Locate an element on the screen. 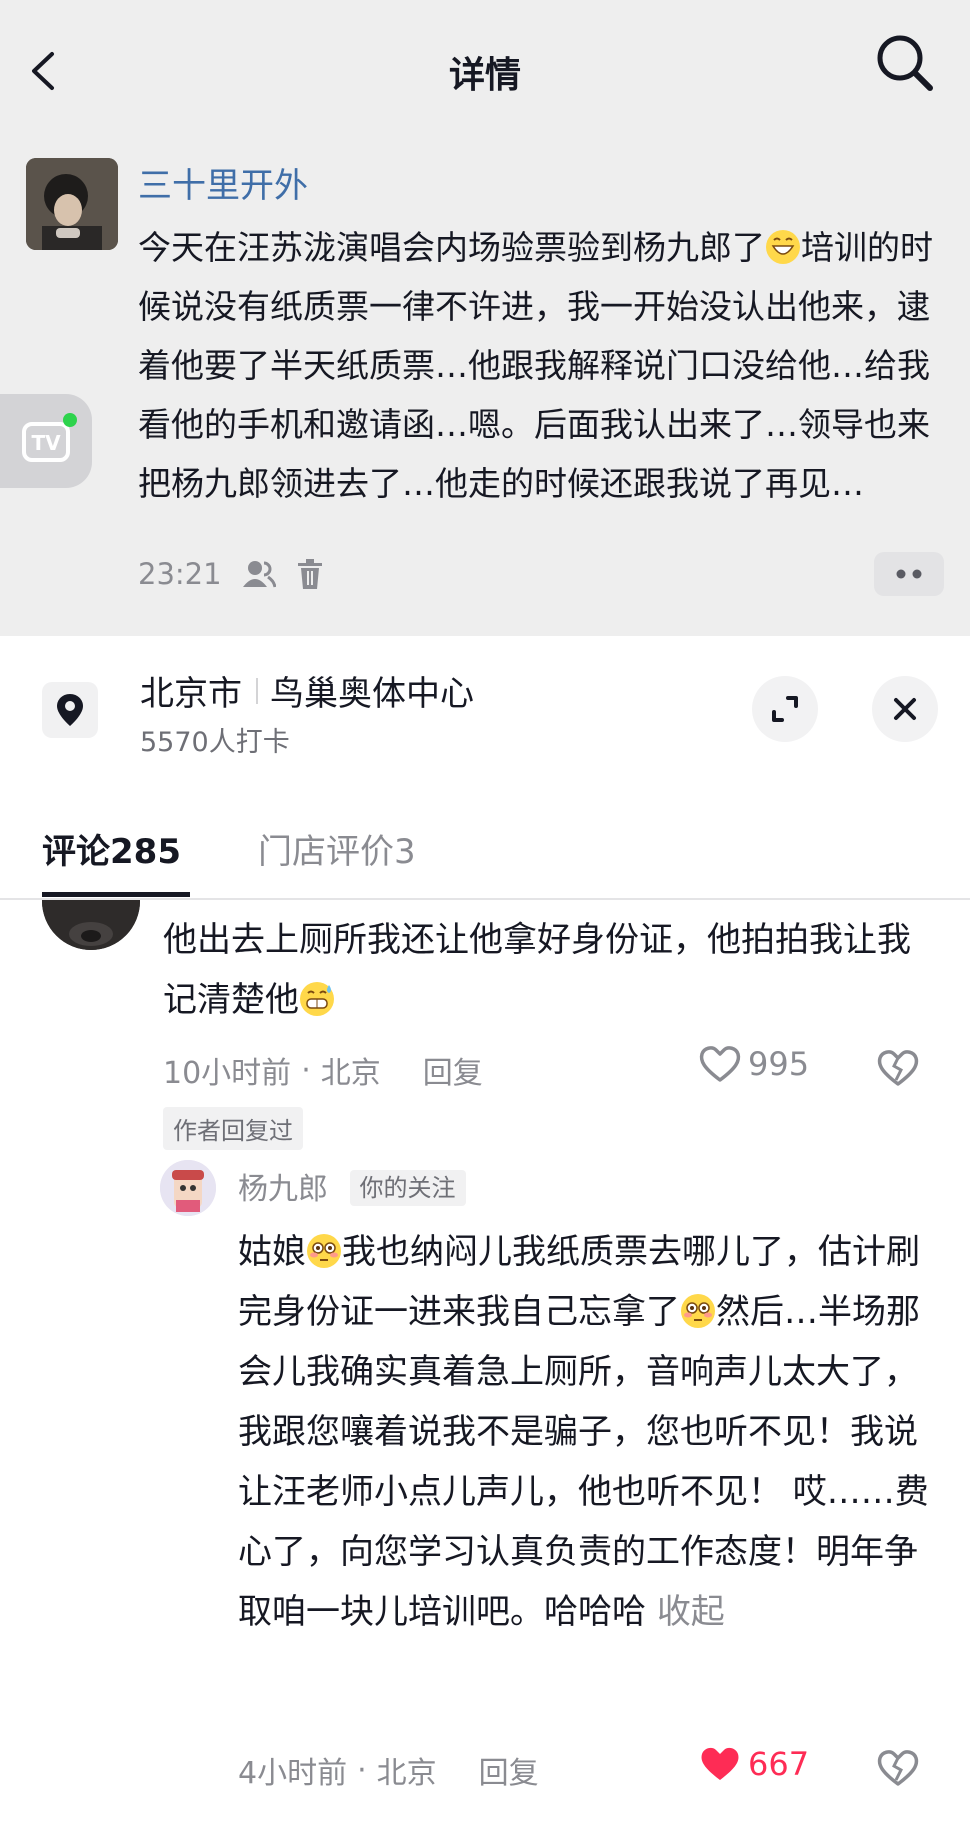 Image resolution: width=970 pixels, height=1832 pixels. reply-author-avatar is located at coordinates (188, 1188).